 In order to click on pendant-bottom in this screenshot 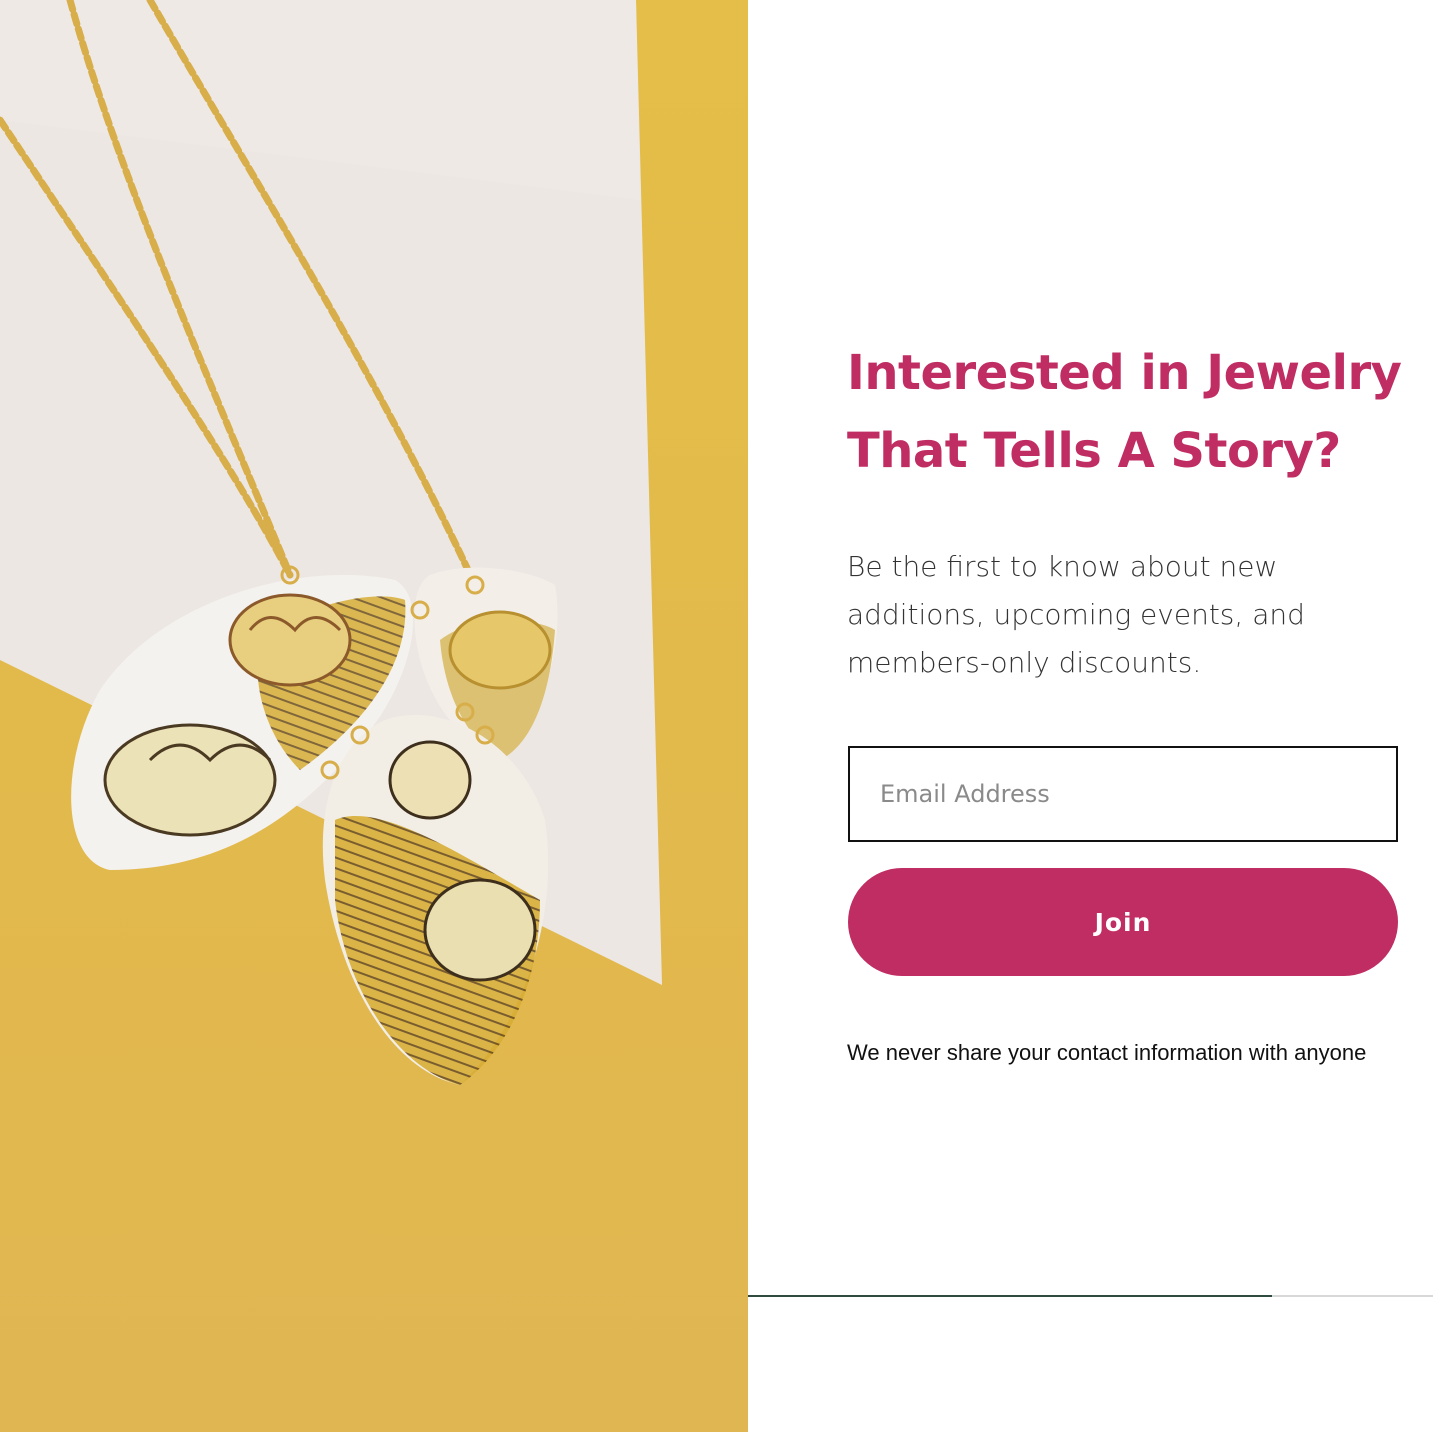, I will do `click(435, 899)`.